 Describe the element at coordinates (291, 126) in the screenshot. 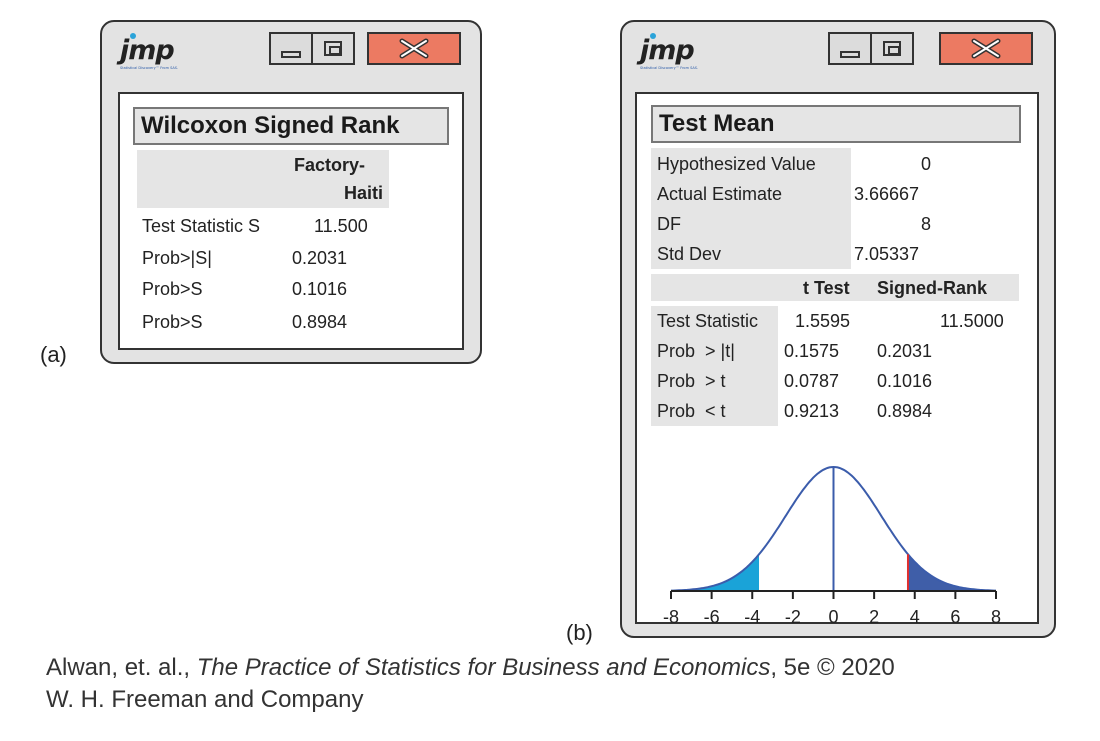

I see `report-title: Wilcoxon Signed Rank` at that location.